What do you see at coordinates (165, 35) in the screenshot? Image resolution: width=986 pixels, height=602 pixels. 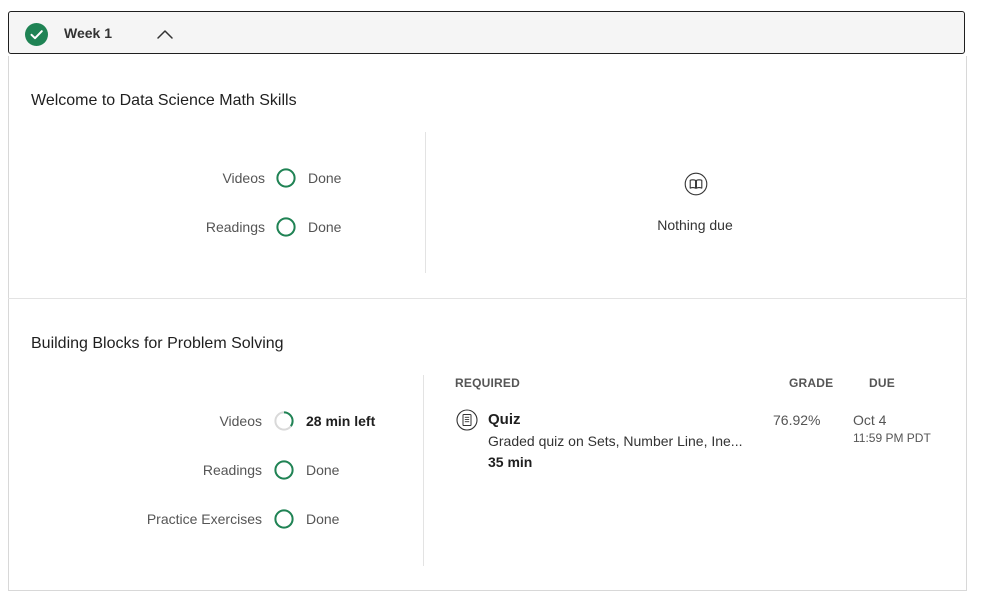 I see `chevron-up-icon` at bounding box center [165, 35].